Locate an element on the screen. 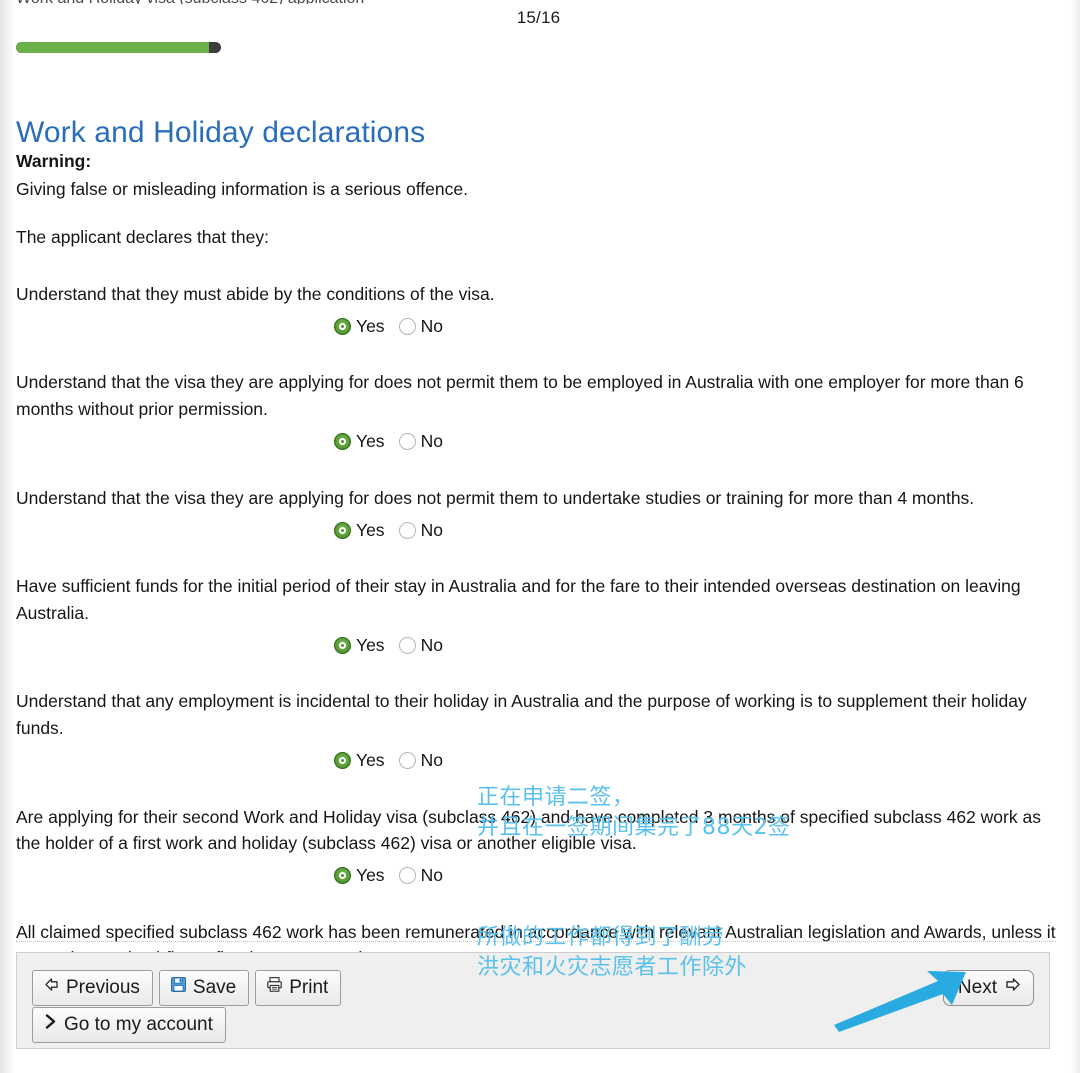 This screenshot has height=1073, width=1080. annotation-remuneration-line2: 洪灾和火灾志愿者工作除外 is located at coordinates (612, 968).